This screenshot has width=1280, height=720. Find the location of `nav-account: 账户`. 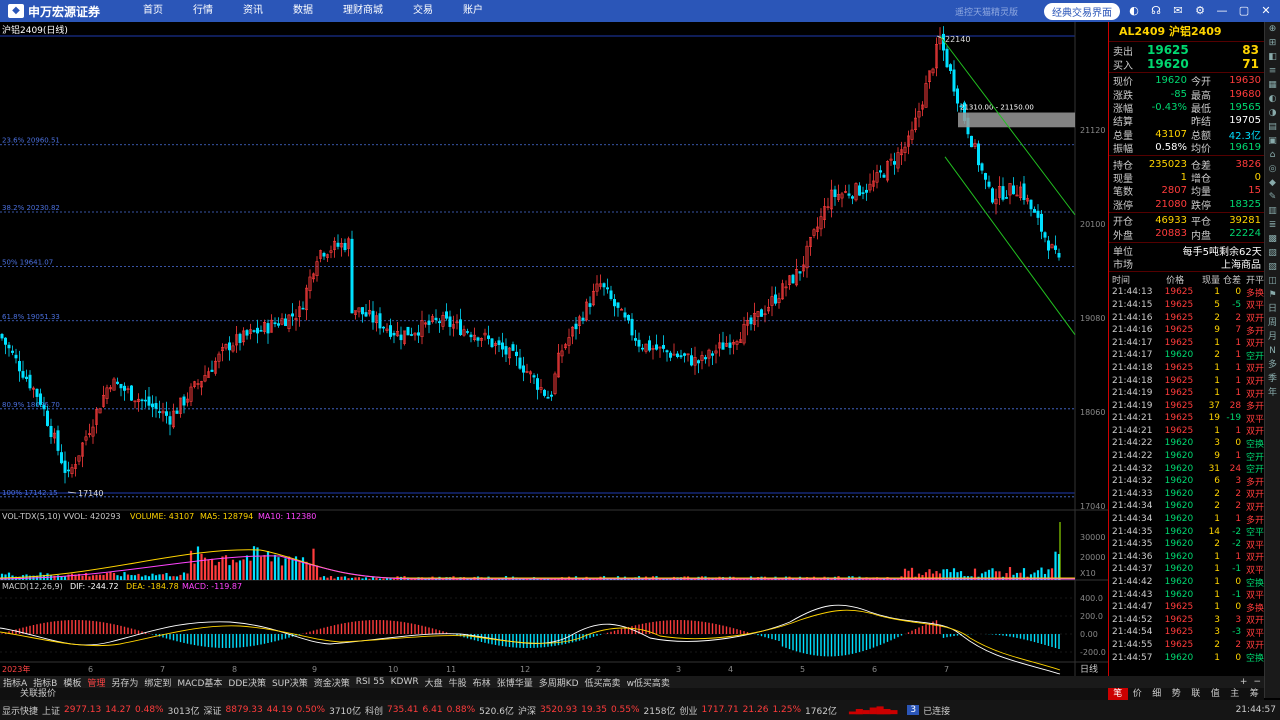

nav-account: 账户 is located at coordinates (473, 11).